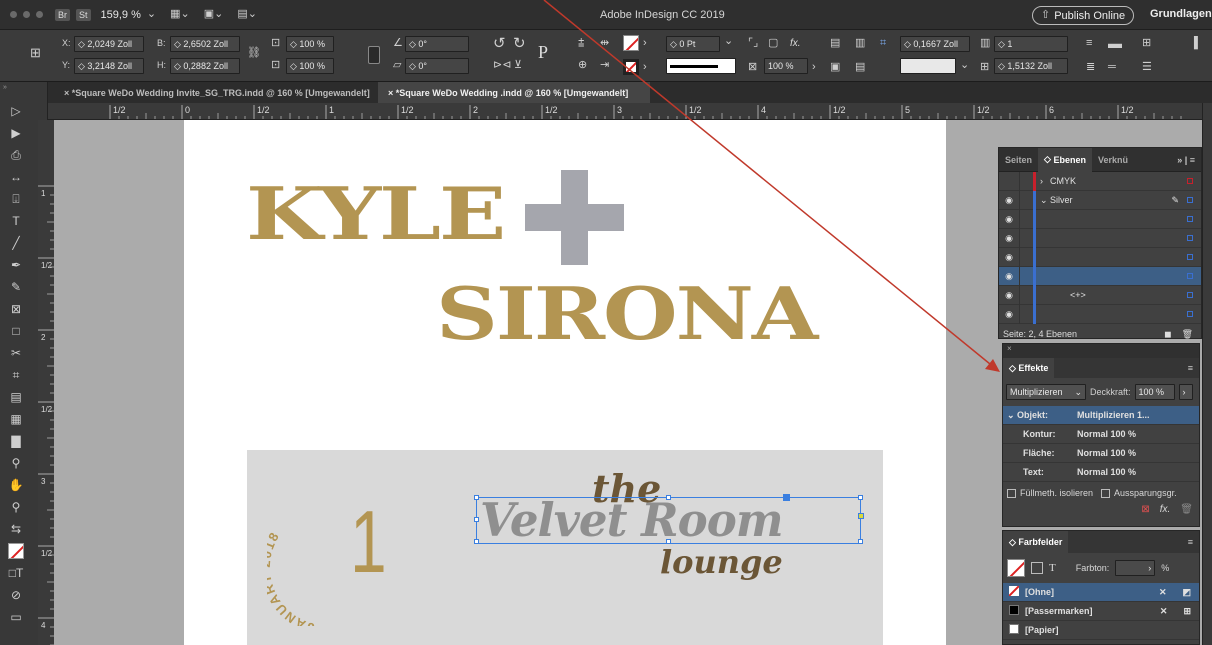  What do you see at coordinates (1031, 44) in the screenshot?
I see `columns-field: ◇ 1` at bounding box center [1031, 44].